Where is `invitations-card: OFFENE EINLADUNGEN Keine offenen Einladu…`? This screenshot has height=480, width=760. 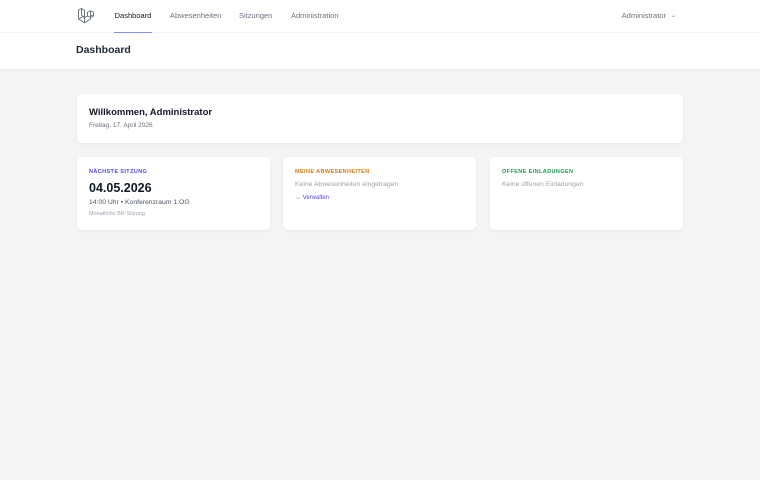 invitations-card: OFFENE EINLADUNGEN Keine offenen Einladu… is located at coordinates (586, 193).